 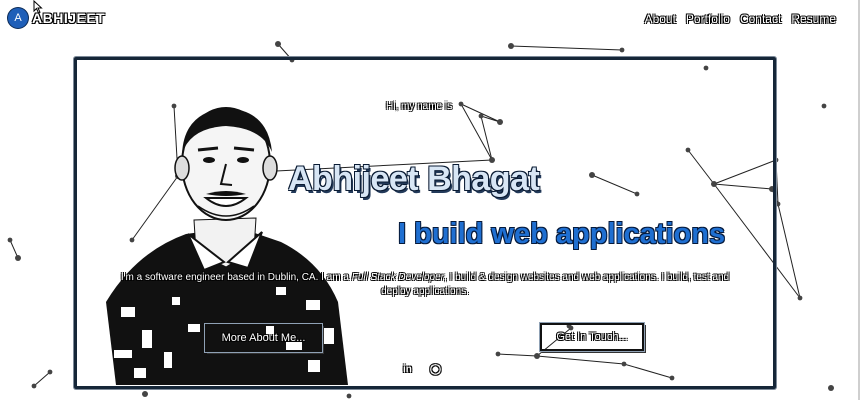 What do you see at coordinates (708, 19) in the screenshot?
I see `nav-portfolio: Portfolio` at bounding box center [708, 19].